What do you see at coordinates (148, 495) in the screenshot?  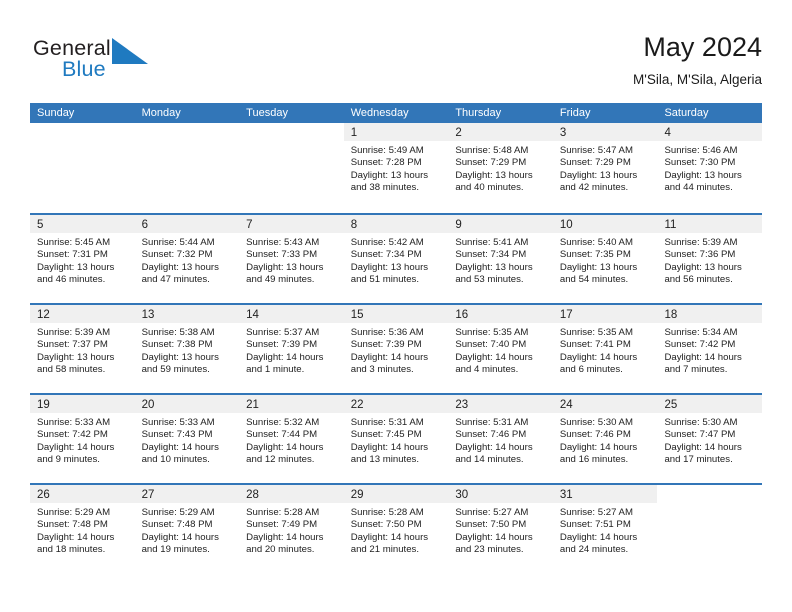 I see `day-number: 27` at bounding box center [148, 495].